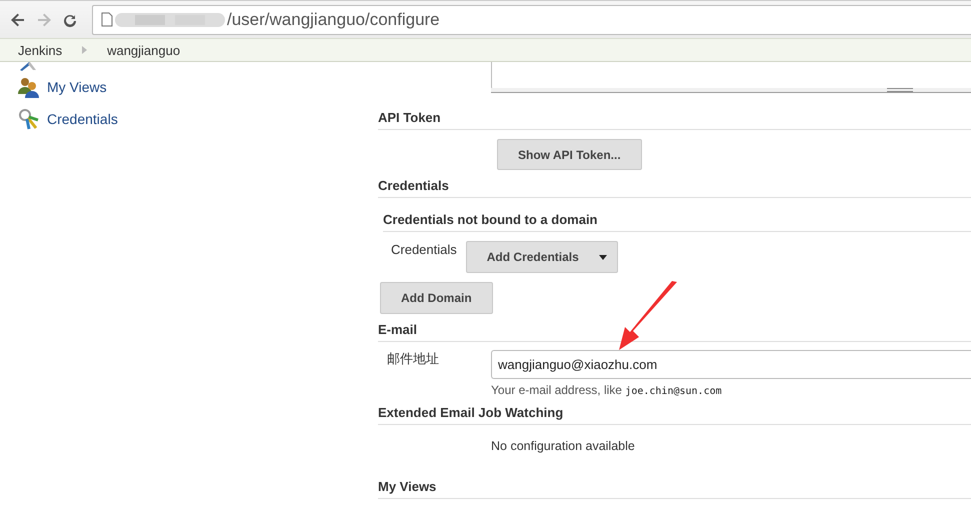 The height and width of the screenshot is (513, 971). I want to click on page-icon, so click(107, 19).